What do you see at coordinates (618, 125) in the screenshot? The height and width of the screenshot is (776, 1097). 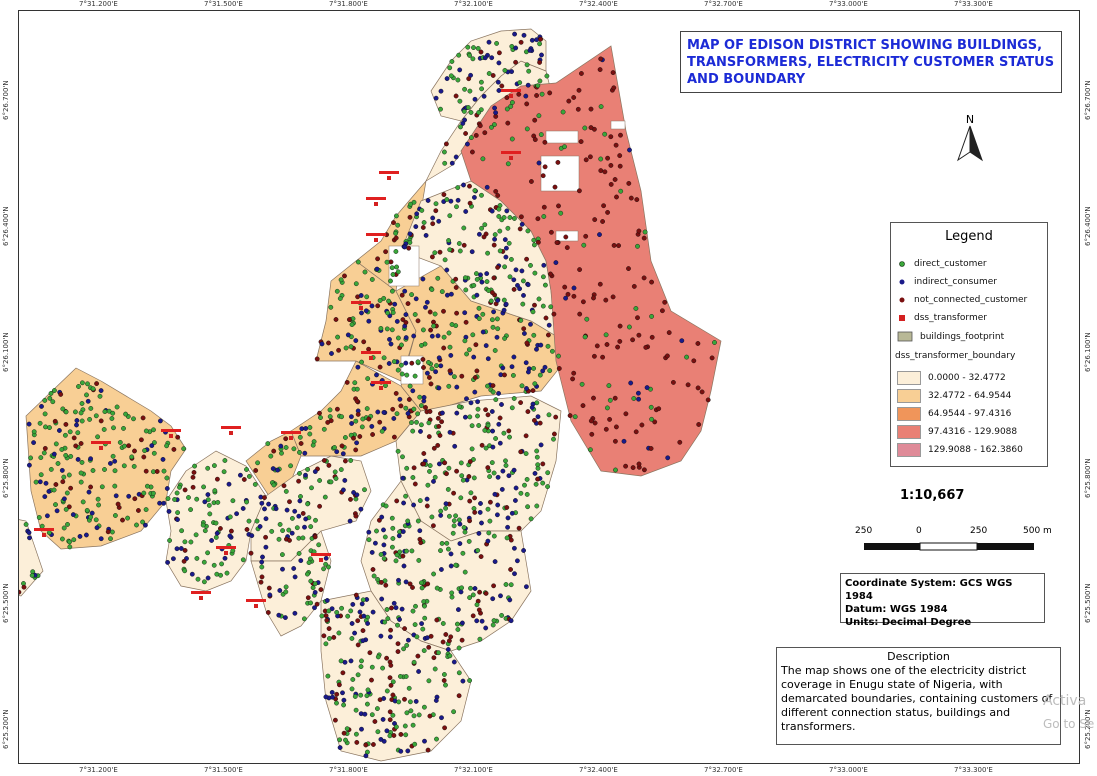 I see `building-footprint` at bounding box center [618, 125].